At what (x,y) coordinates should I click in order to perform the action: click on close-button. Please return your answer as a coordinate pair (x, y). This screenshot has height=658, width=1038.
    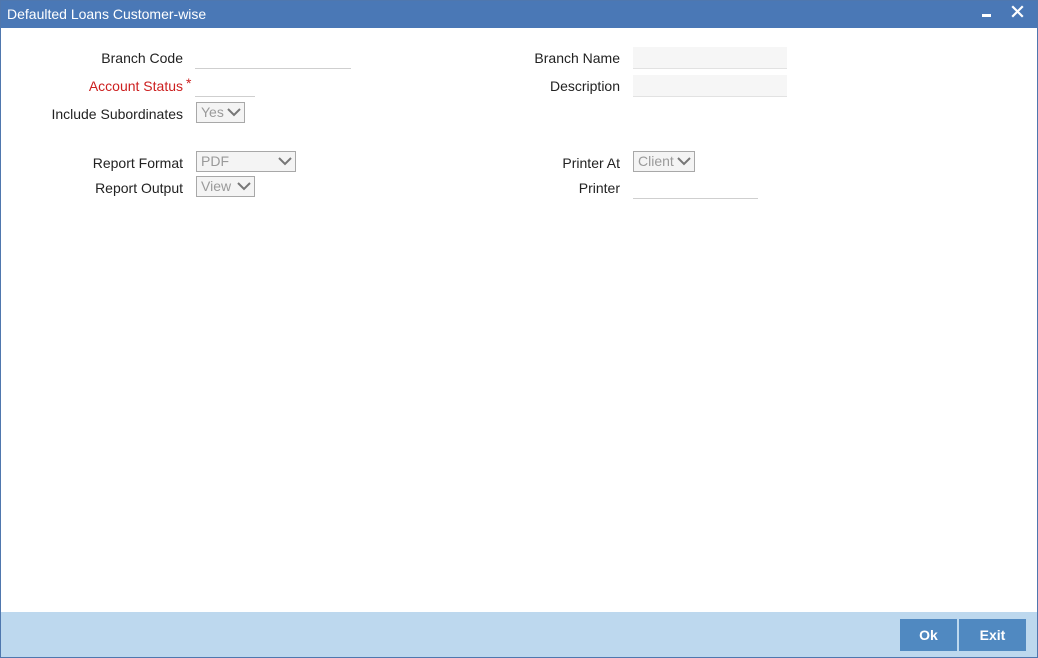
    Looking at the image, I should click on (1018, 13).